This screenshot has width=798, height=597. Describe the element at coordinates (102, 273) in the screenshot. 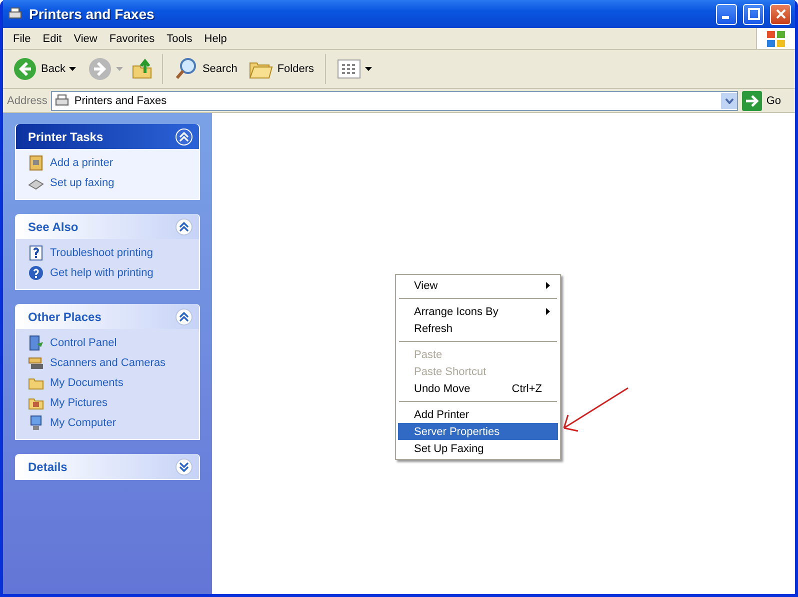

I see `task-link: Get help with printing` at that location.